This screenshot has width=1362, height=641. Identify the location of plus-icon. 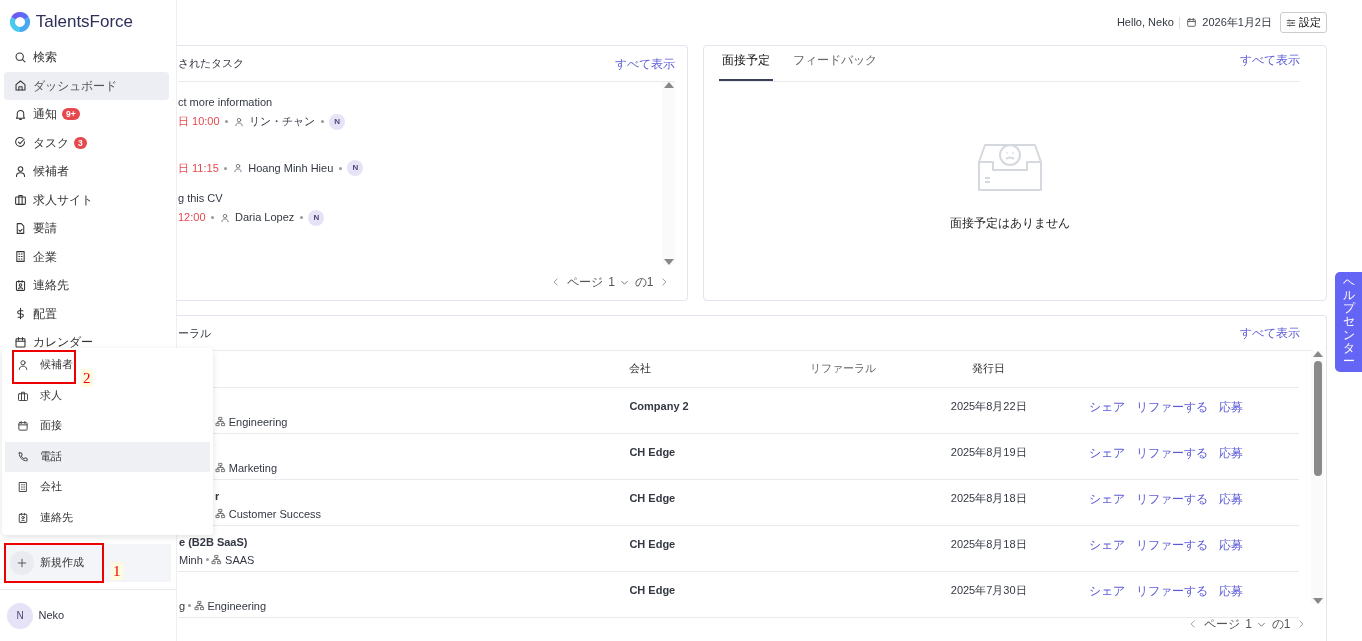
(22, 563).